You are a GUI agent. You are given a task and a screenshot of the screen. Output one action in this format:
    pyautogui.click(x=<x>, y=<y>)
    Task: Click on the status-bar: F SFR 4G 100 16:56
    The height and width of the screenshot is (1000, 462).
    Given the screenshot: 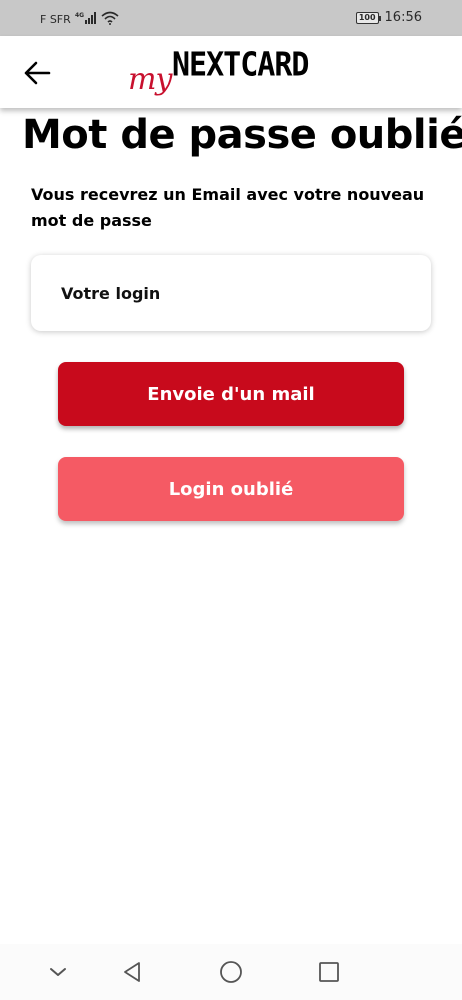 What is the action you would take?
    pyautogui.click(x=231, y=18)
    